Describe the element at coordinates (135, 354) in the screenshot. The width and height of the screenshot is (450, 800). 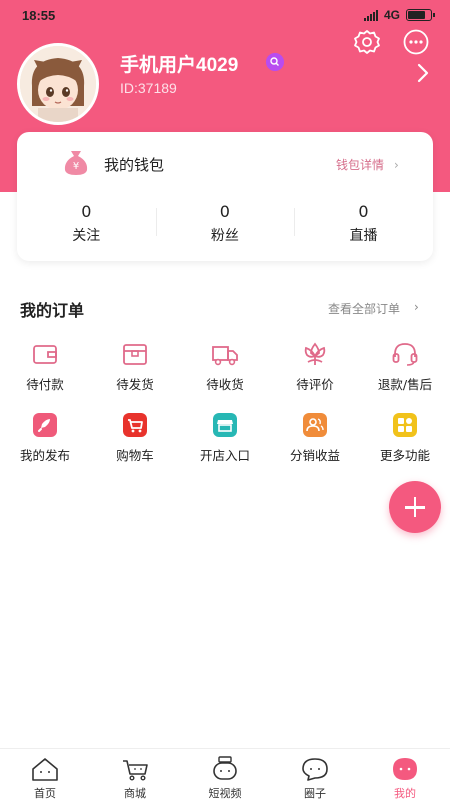
I see `box-icon` at that location.